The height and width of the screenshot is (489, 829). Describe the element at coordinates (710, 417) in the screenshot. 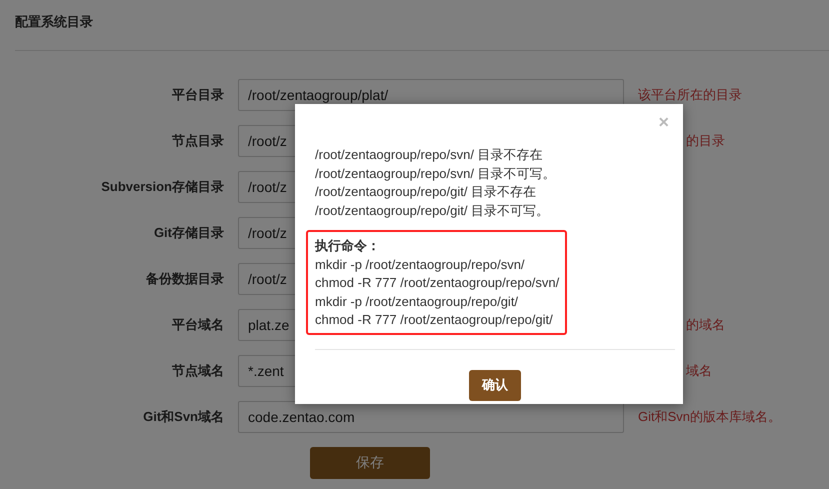

I see `field-hint: Git和Svn的版本库域名。` at that location.